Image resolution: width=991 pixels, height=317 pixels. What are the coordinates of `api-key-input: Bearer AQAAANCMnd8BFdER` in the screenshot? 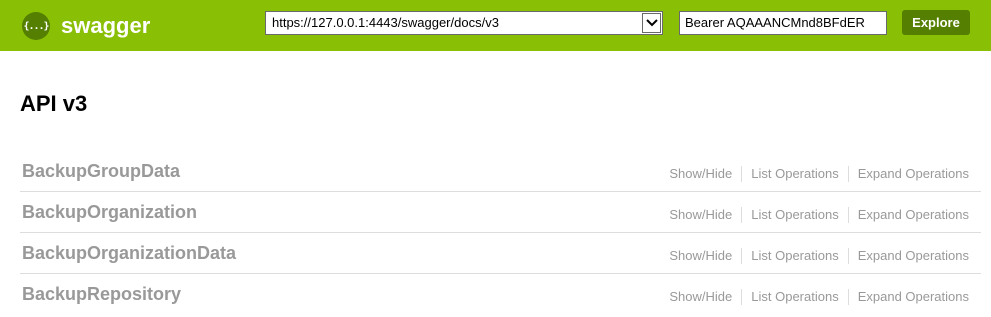 It's located at (783, 23).